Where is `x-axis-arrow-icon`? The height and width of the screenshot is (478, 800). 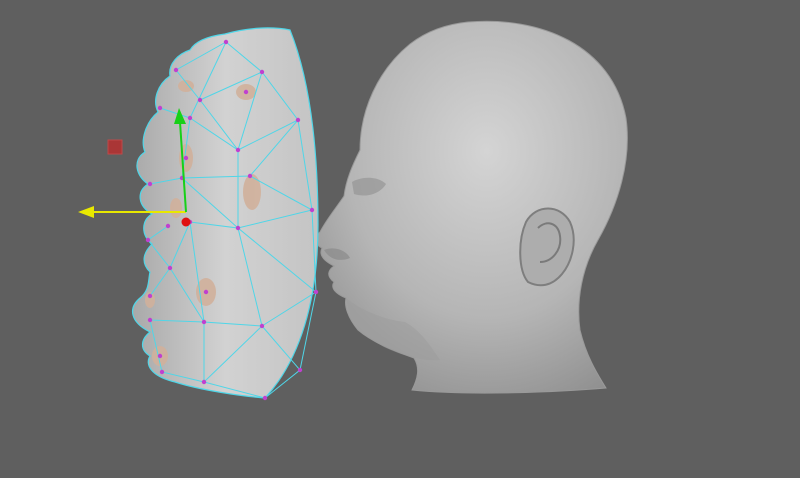 x-axis-arrow-icon is located at coordinates (86, 212).